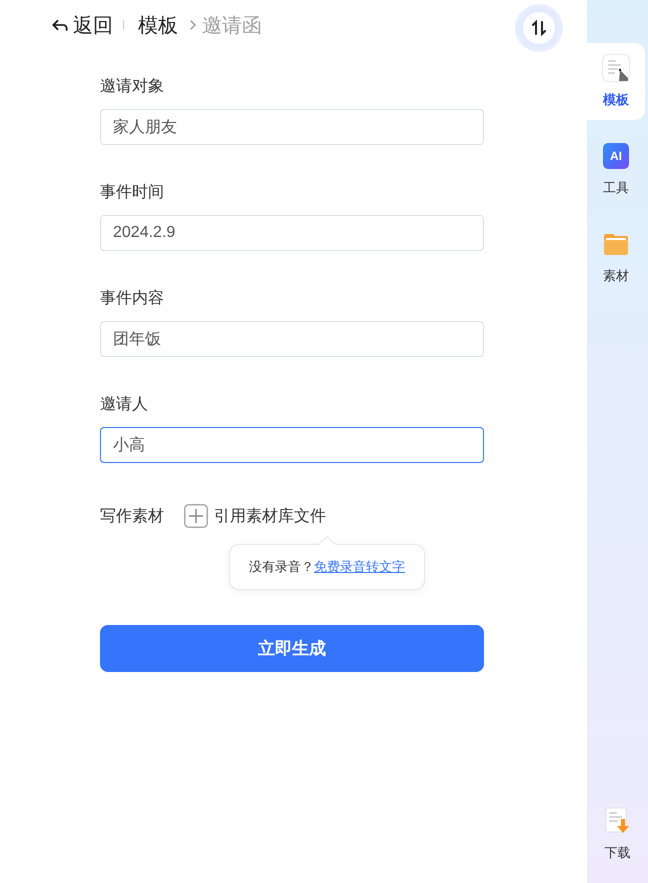 The image size is (648, 883). Describe the element at coordinates (81, 25) in the screenshot. I see `back-link: 返回` at that location.